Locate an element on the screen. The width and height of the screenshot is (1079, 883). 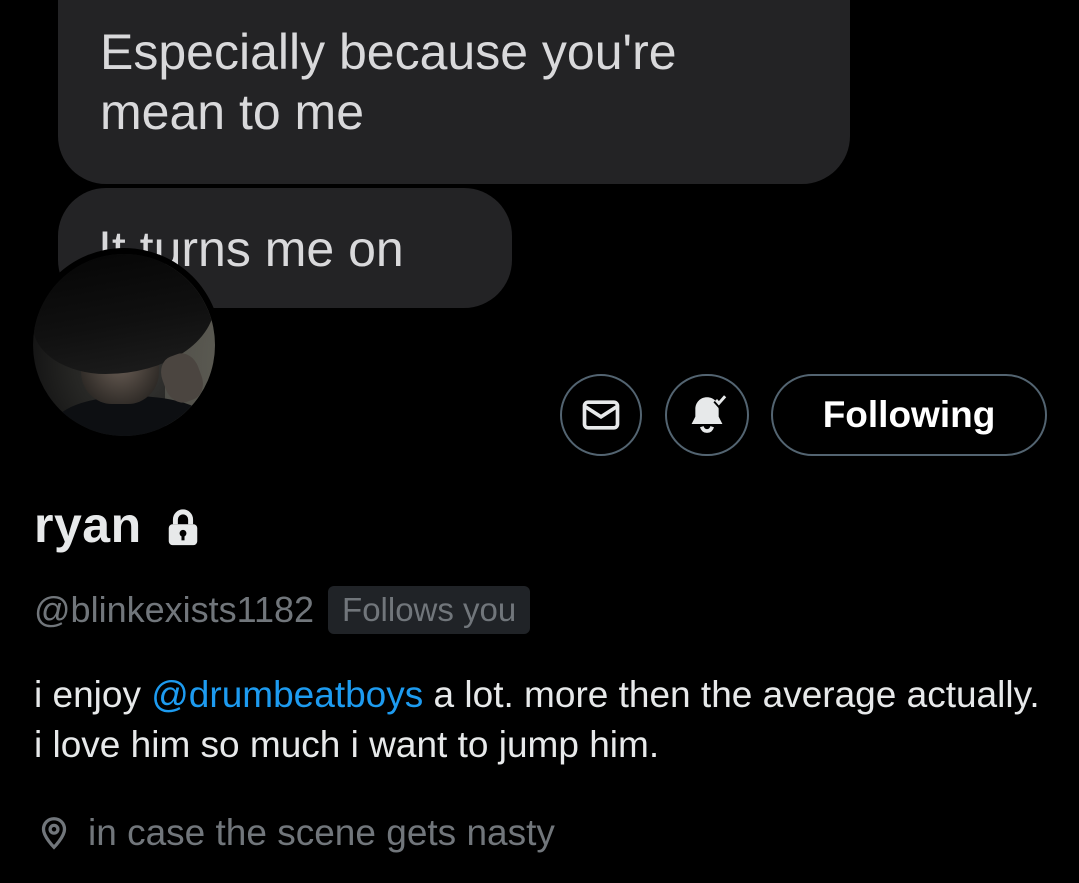
profile-name-row: ryan is located at coordinates (118, 525).